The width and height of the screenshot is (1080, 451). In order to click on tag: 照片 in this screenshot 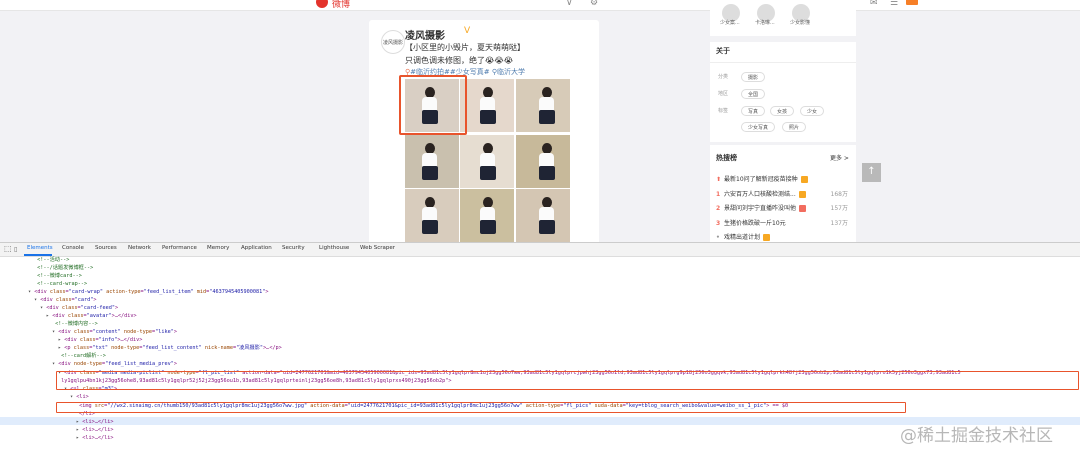, I will do `click(794, 127)`.